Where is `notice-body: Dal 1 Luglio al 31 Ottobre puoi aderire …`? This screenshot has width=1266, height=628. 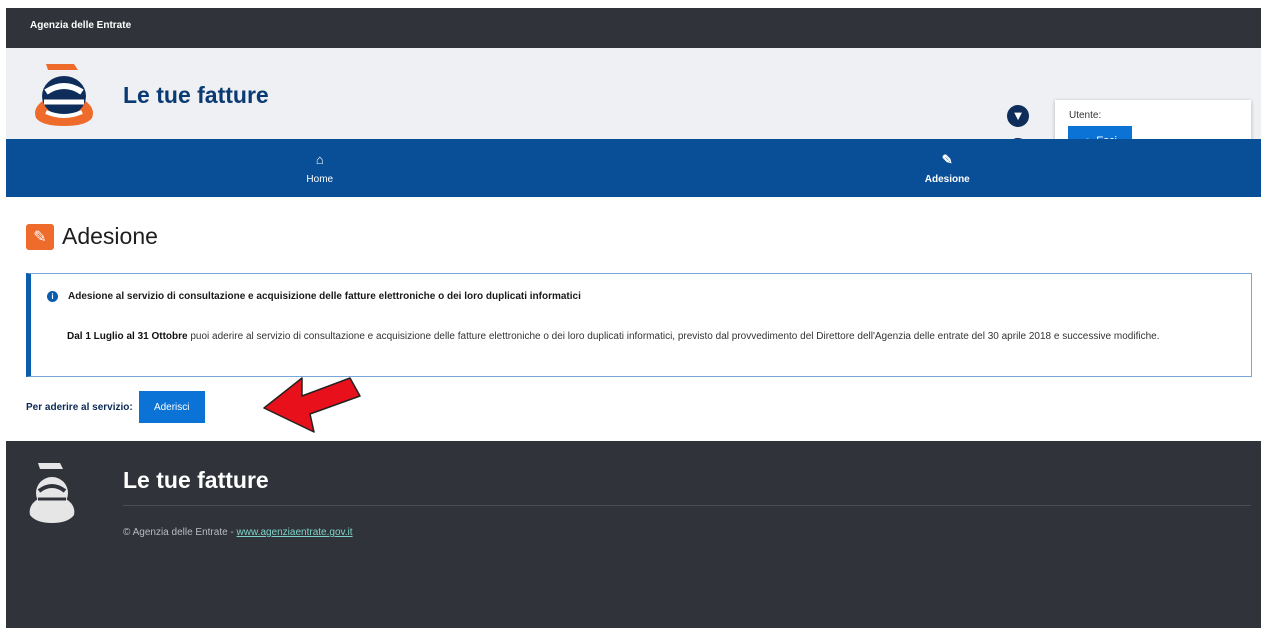 notice-body: Dal 1 Luglio al 31 Ottobre puoi aderire … is located at coordinates (652, 336).